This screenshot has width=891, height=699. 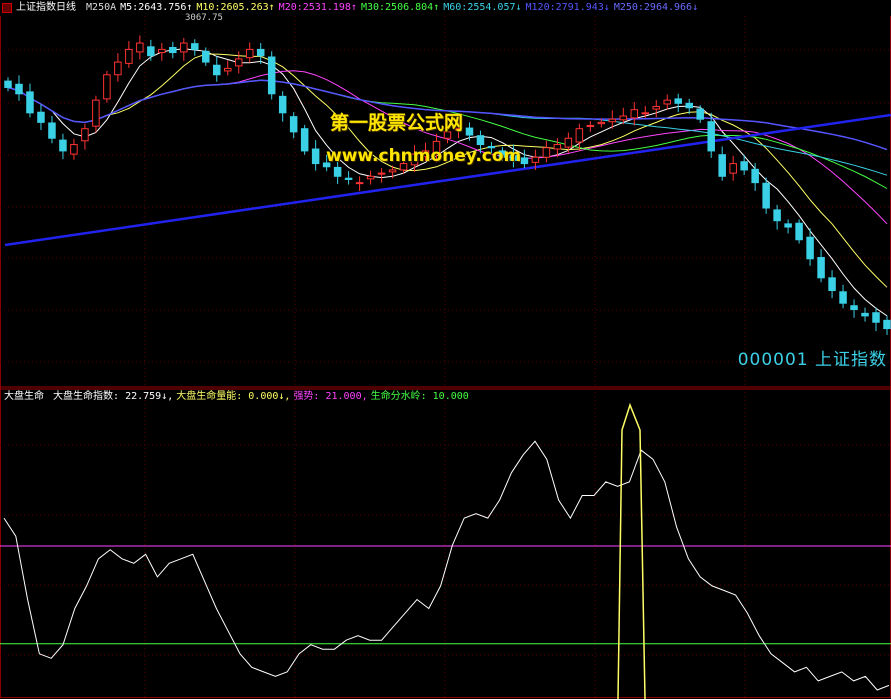 I want to click on sub-legend-item: 生命分水岭: 10.000, so click(x=419, y=396).